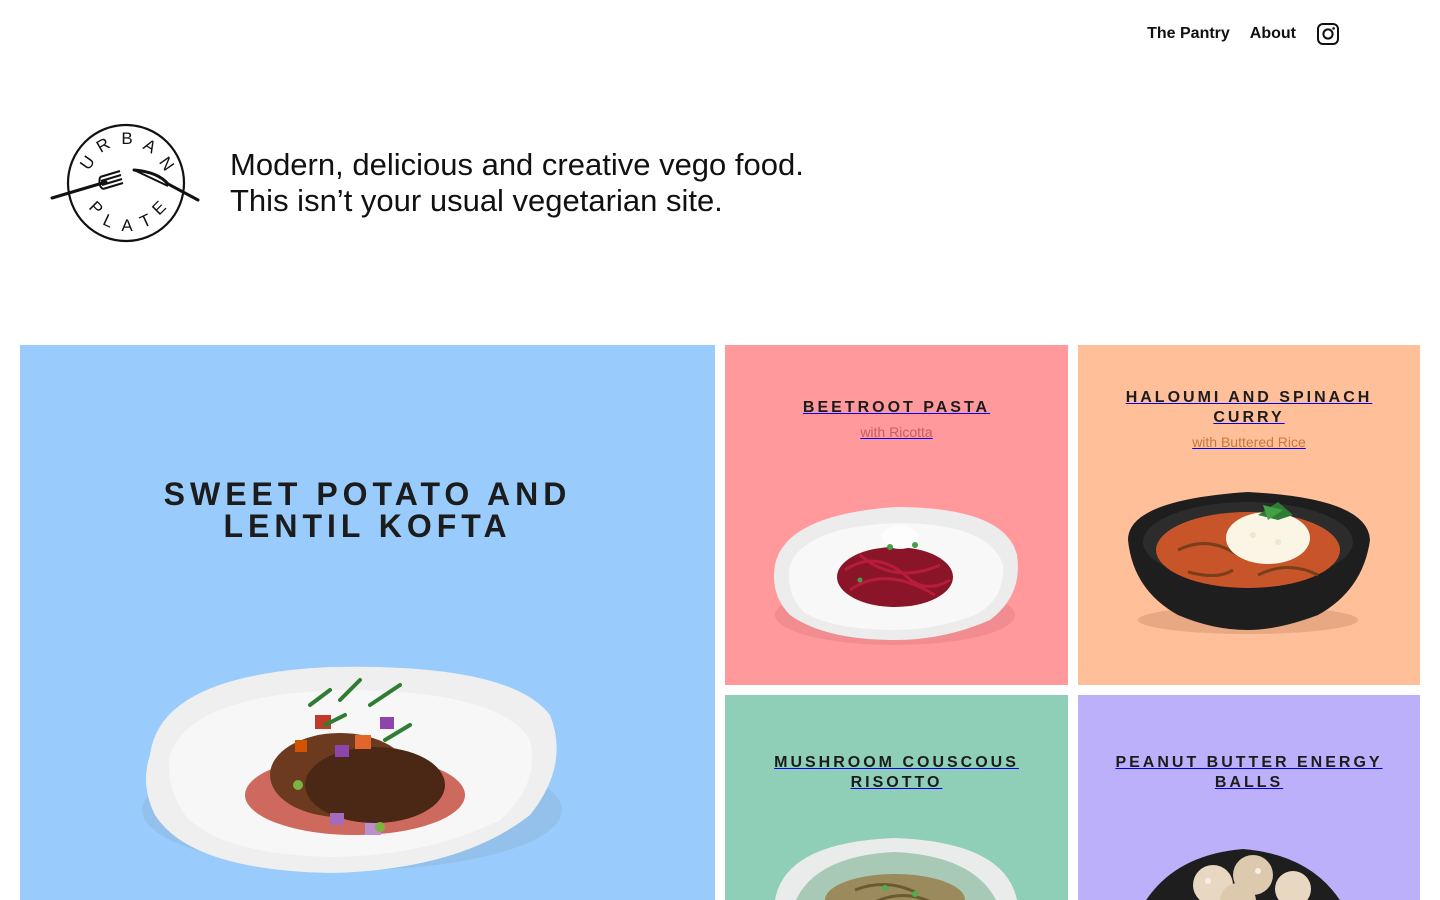 Image resolution: width=1440 pixels, height=900 pixels. Describe the element at coordinates (896, 407) in the screenshot. I see `recipe-title: Beetroot Pasta` at that location.